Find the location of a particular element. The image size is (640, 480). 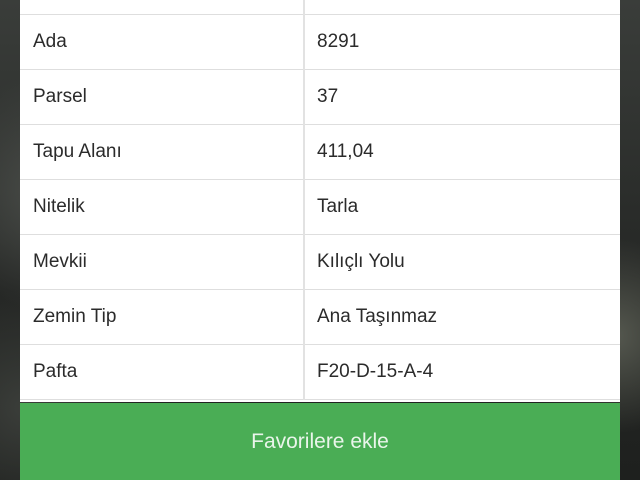

table-row-tapu-alani: Tapu Alanı 411,04 is located at coordinates (320, 152).